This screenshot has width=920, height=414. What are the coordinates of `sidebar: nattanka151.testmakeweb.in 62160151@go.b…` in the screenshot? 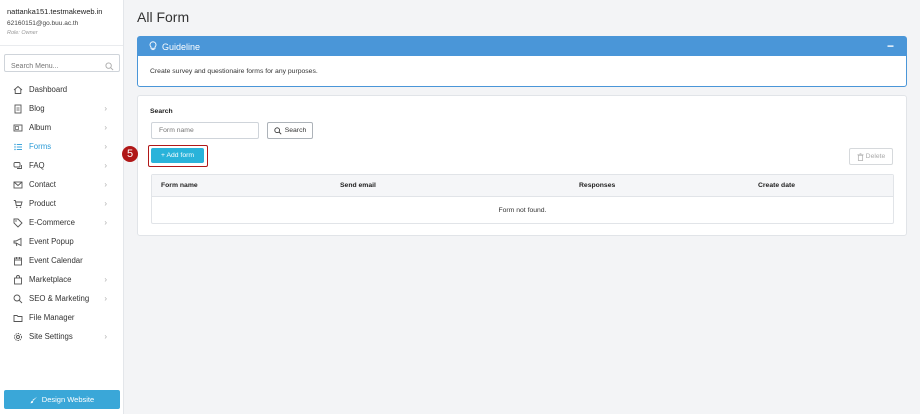 It's located at (62, 207).